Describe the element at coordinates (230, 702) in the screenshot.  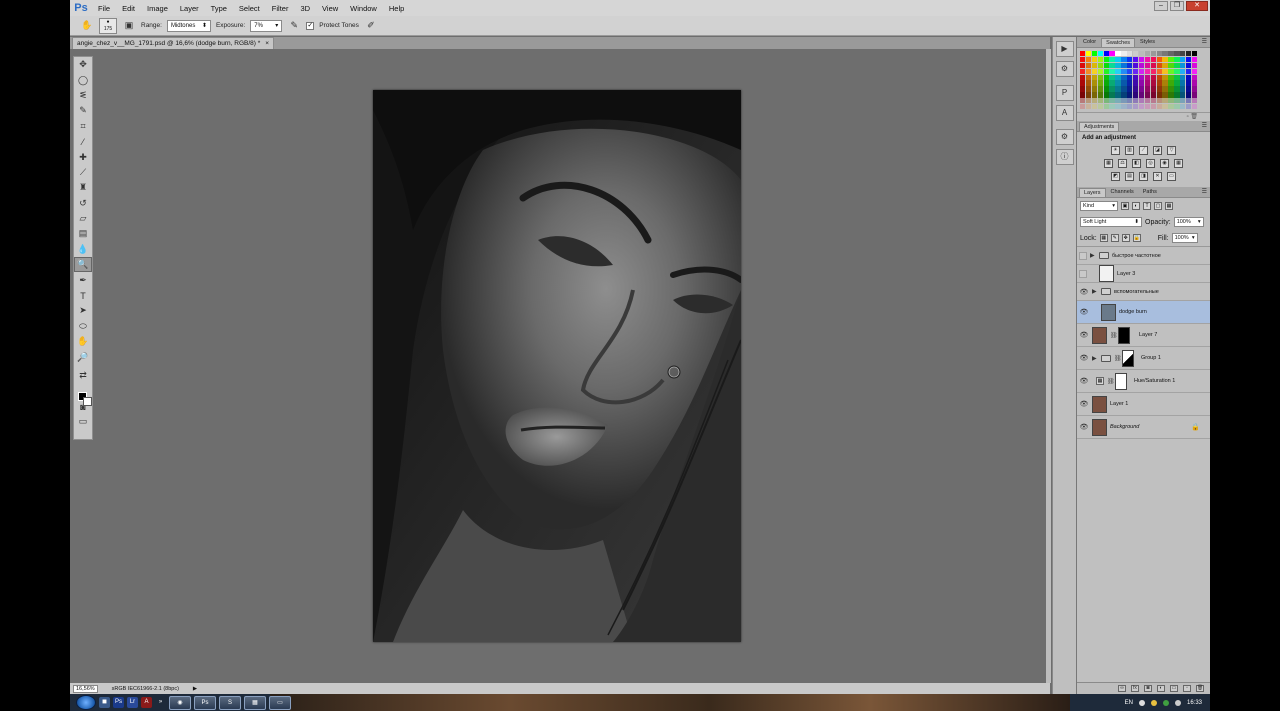
I see `taskbar-skype: S` at that location.